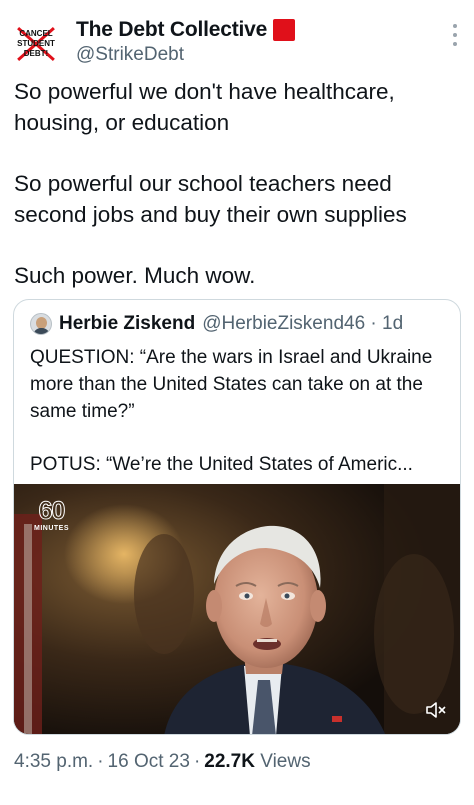 This screenshot has height=805, width=474. Describe the element at coordinates (393, 323) in the screenshot. I see `quoted-time: 1d` at that location.